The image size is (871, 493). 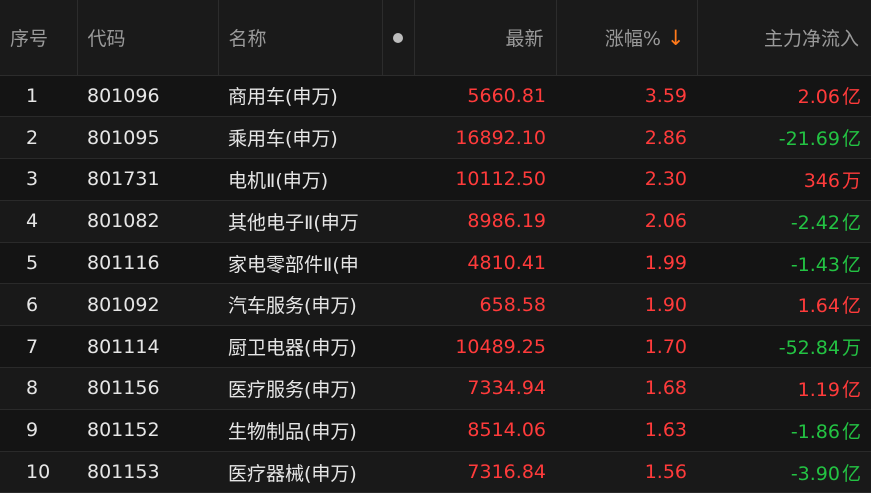 What do you see at coordinates (147, 388) in the screenshot?
I see `cell-code: 801156` at bounding box center [147, 388].